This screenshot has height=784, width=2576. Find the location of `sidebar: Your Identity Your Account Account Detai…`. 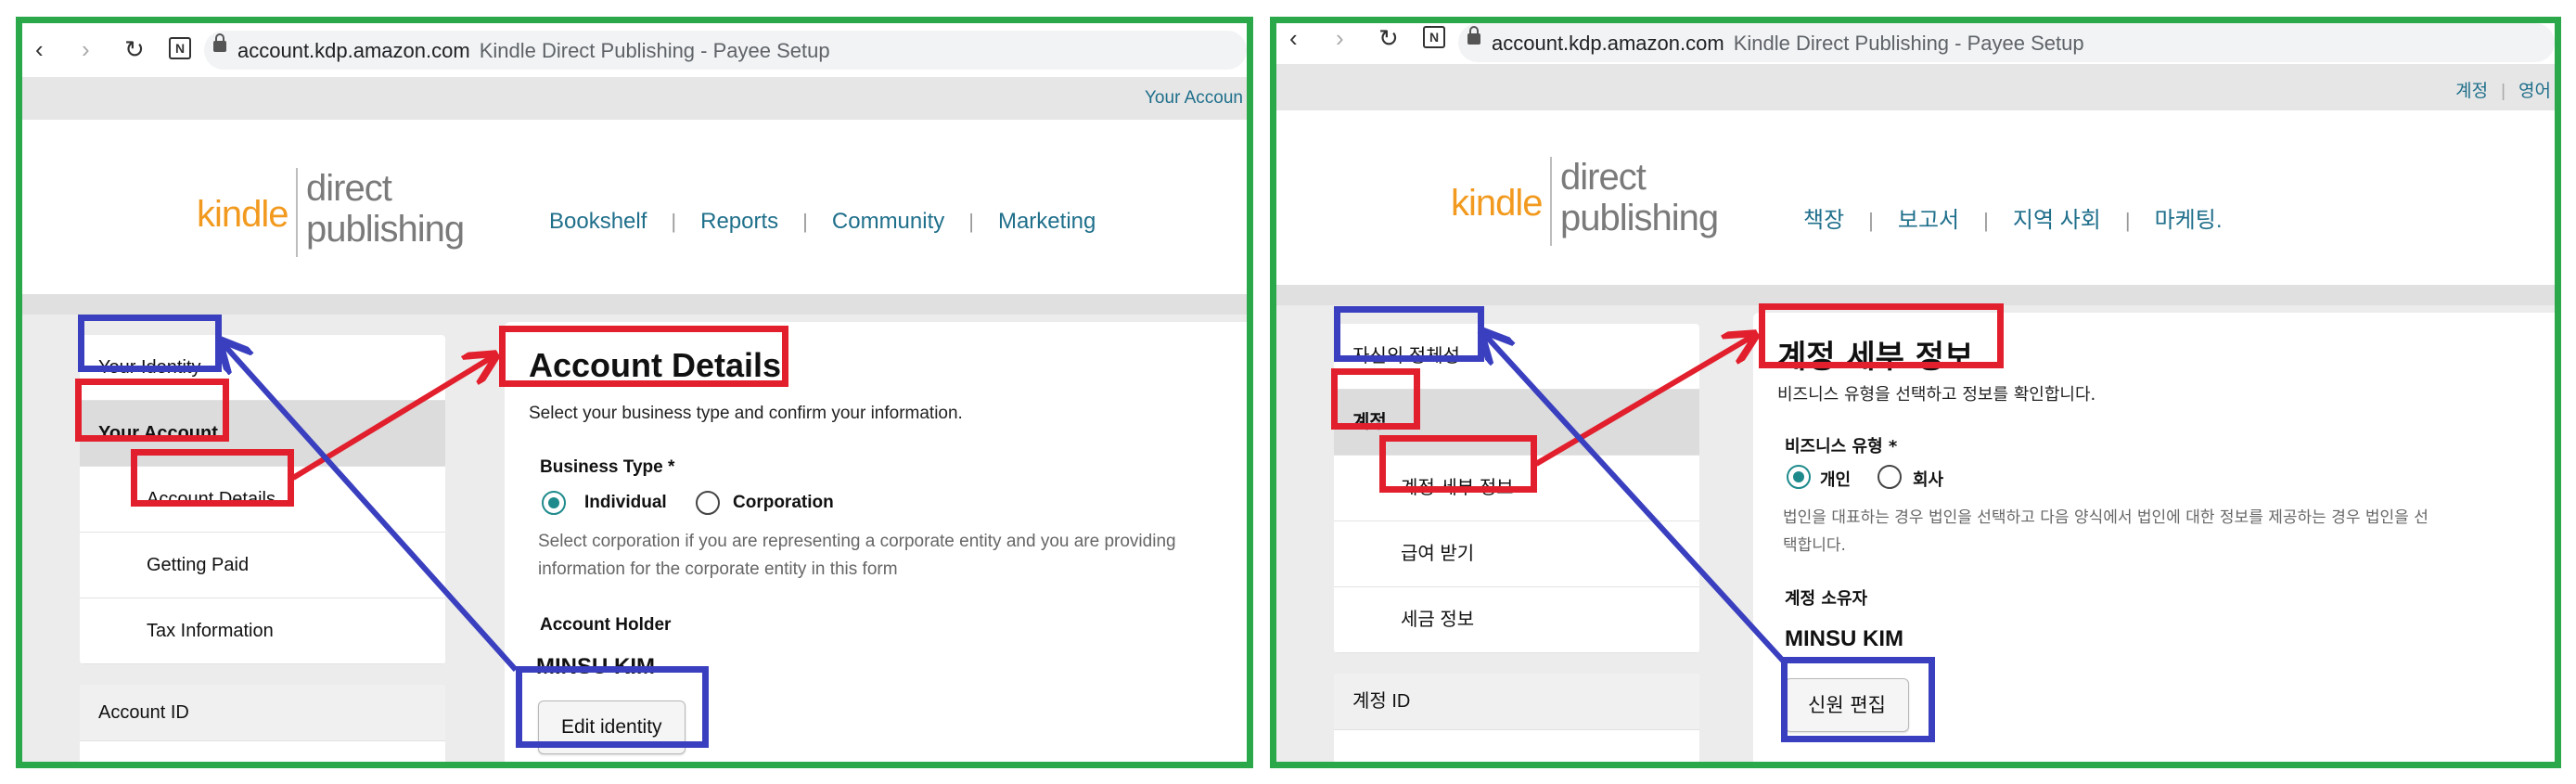

sidebar: Your Identity Your Account Account Detai… is located at coordinates (262, 548).